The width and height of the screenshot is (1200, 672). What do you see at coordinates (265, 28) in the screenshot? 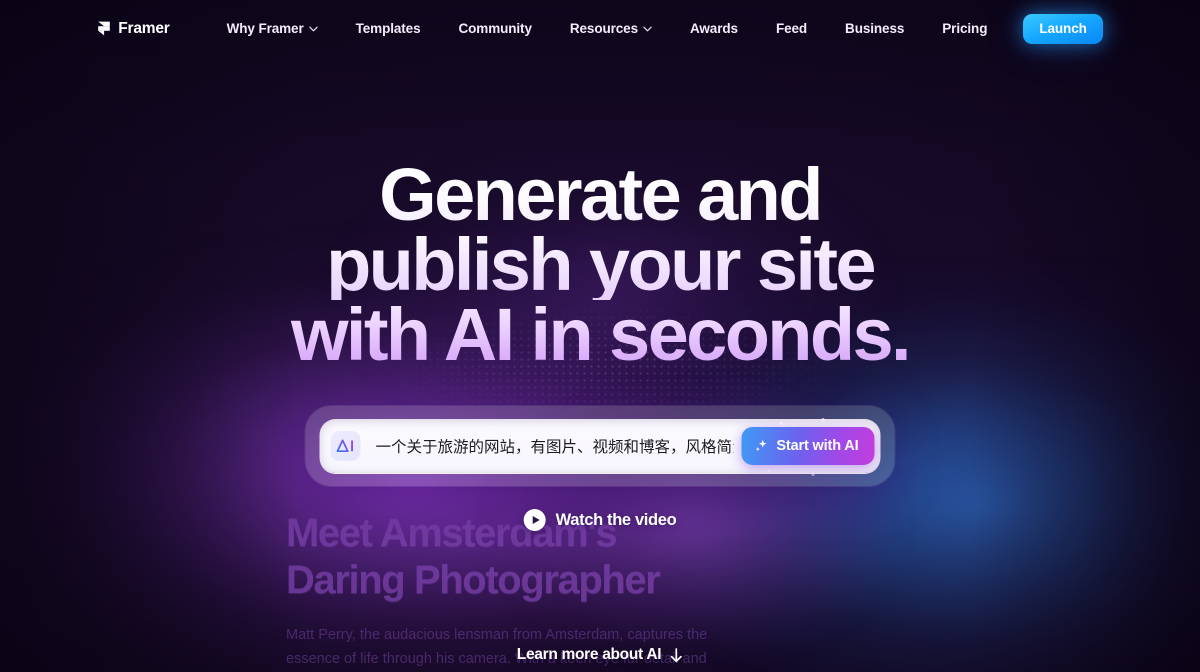
I see `nav-label-why-framer: Why Framer` at bounding box center [265, 28].